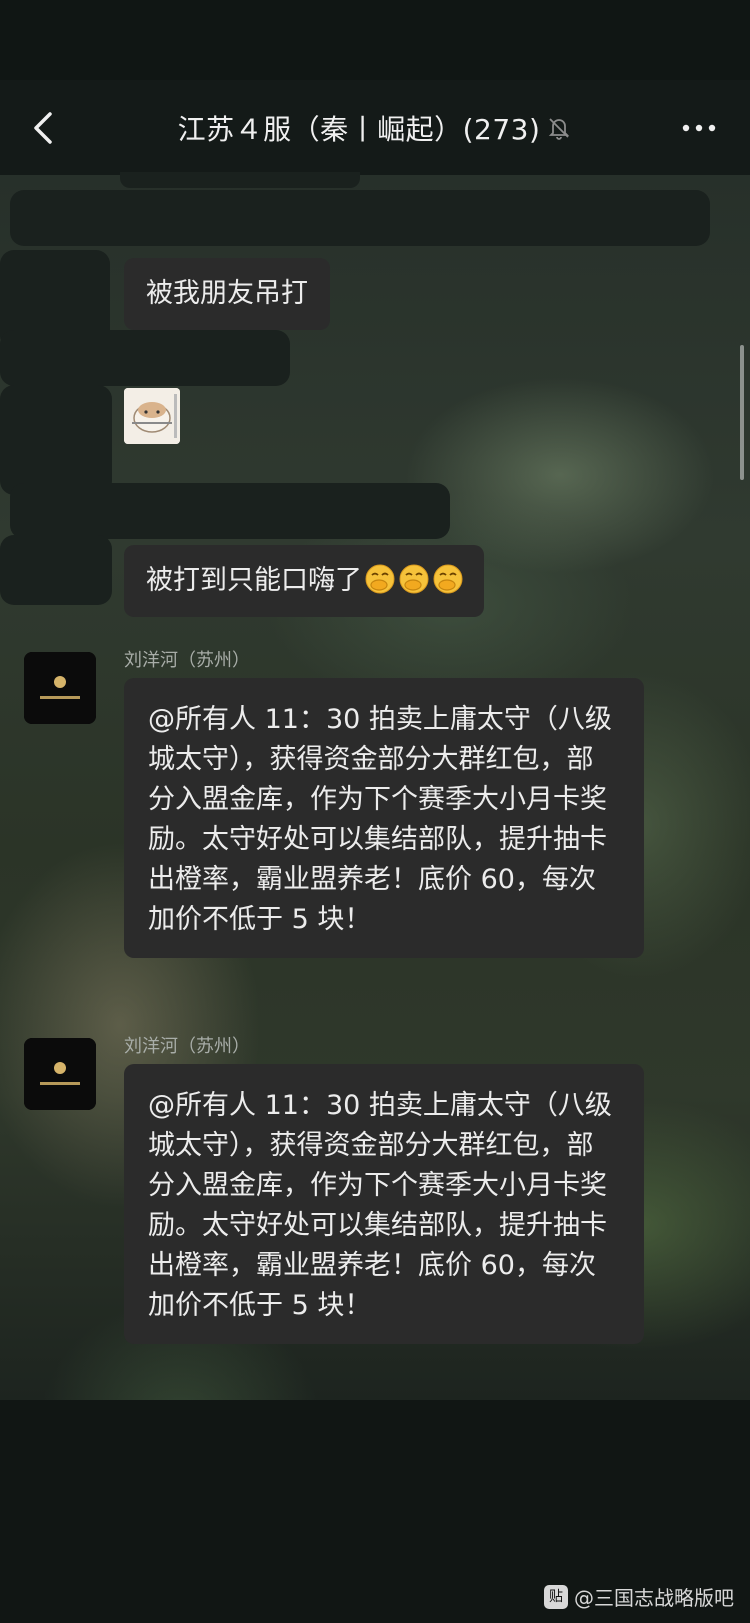 This screenshot has height=1623, width=750. Describe the element at coordinates (152, 416) in the screenshot. I see `hamster-sticker-icon` at that location.